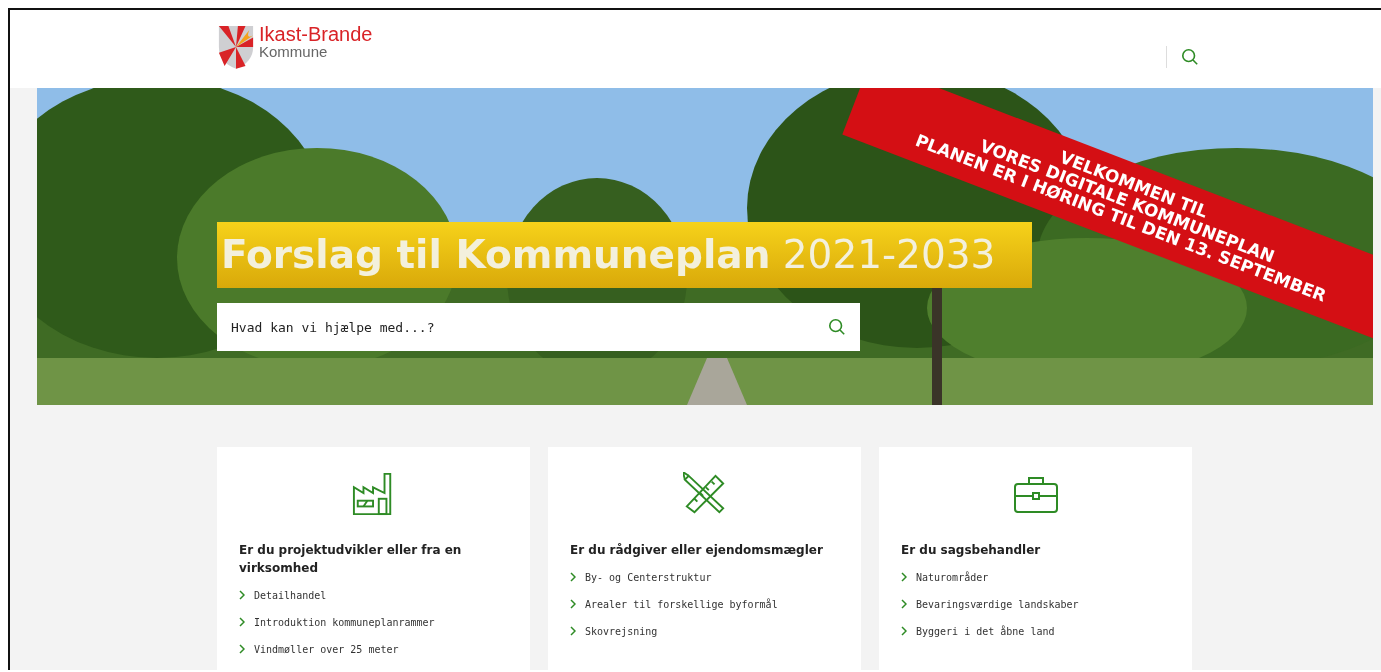 The height and width of the screenshot is (672, 1381). Describe the element at coordinates (674, 604) in the screenshot. I see `topic-link: Arealer til forskellige byformål` at that location.